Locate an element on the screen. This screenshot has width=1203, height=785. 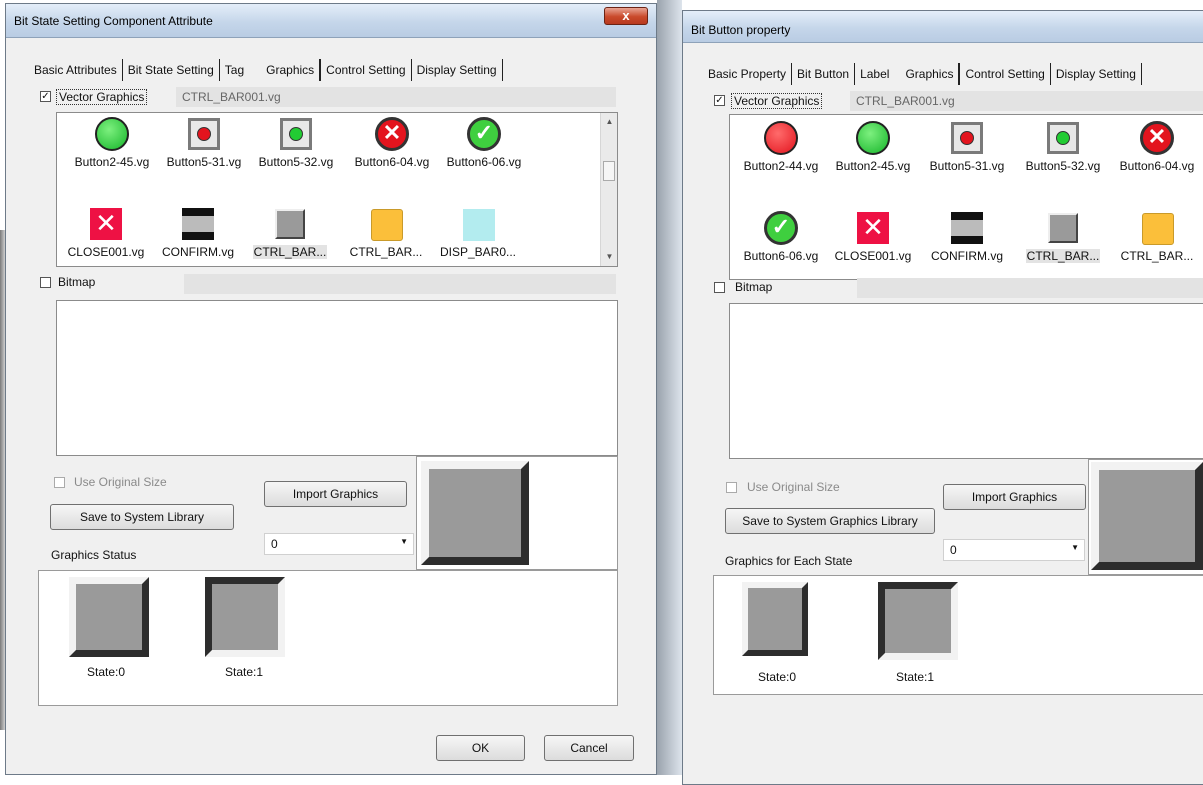
left-graphics-preview is located at coordinates (517, 513).